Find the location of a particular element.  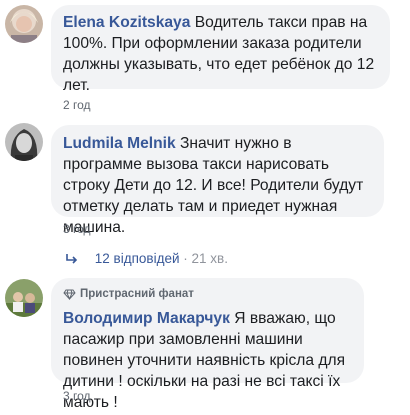

reply-arrow-icon is located at coordinates (72, 259).